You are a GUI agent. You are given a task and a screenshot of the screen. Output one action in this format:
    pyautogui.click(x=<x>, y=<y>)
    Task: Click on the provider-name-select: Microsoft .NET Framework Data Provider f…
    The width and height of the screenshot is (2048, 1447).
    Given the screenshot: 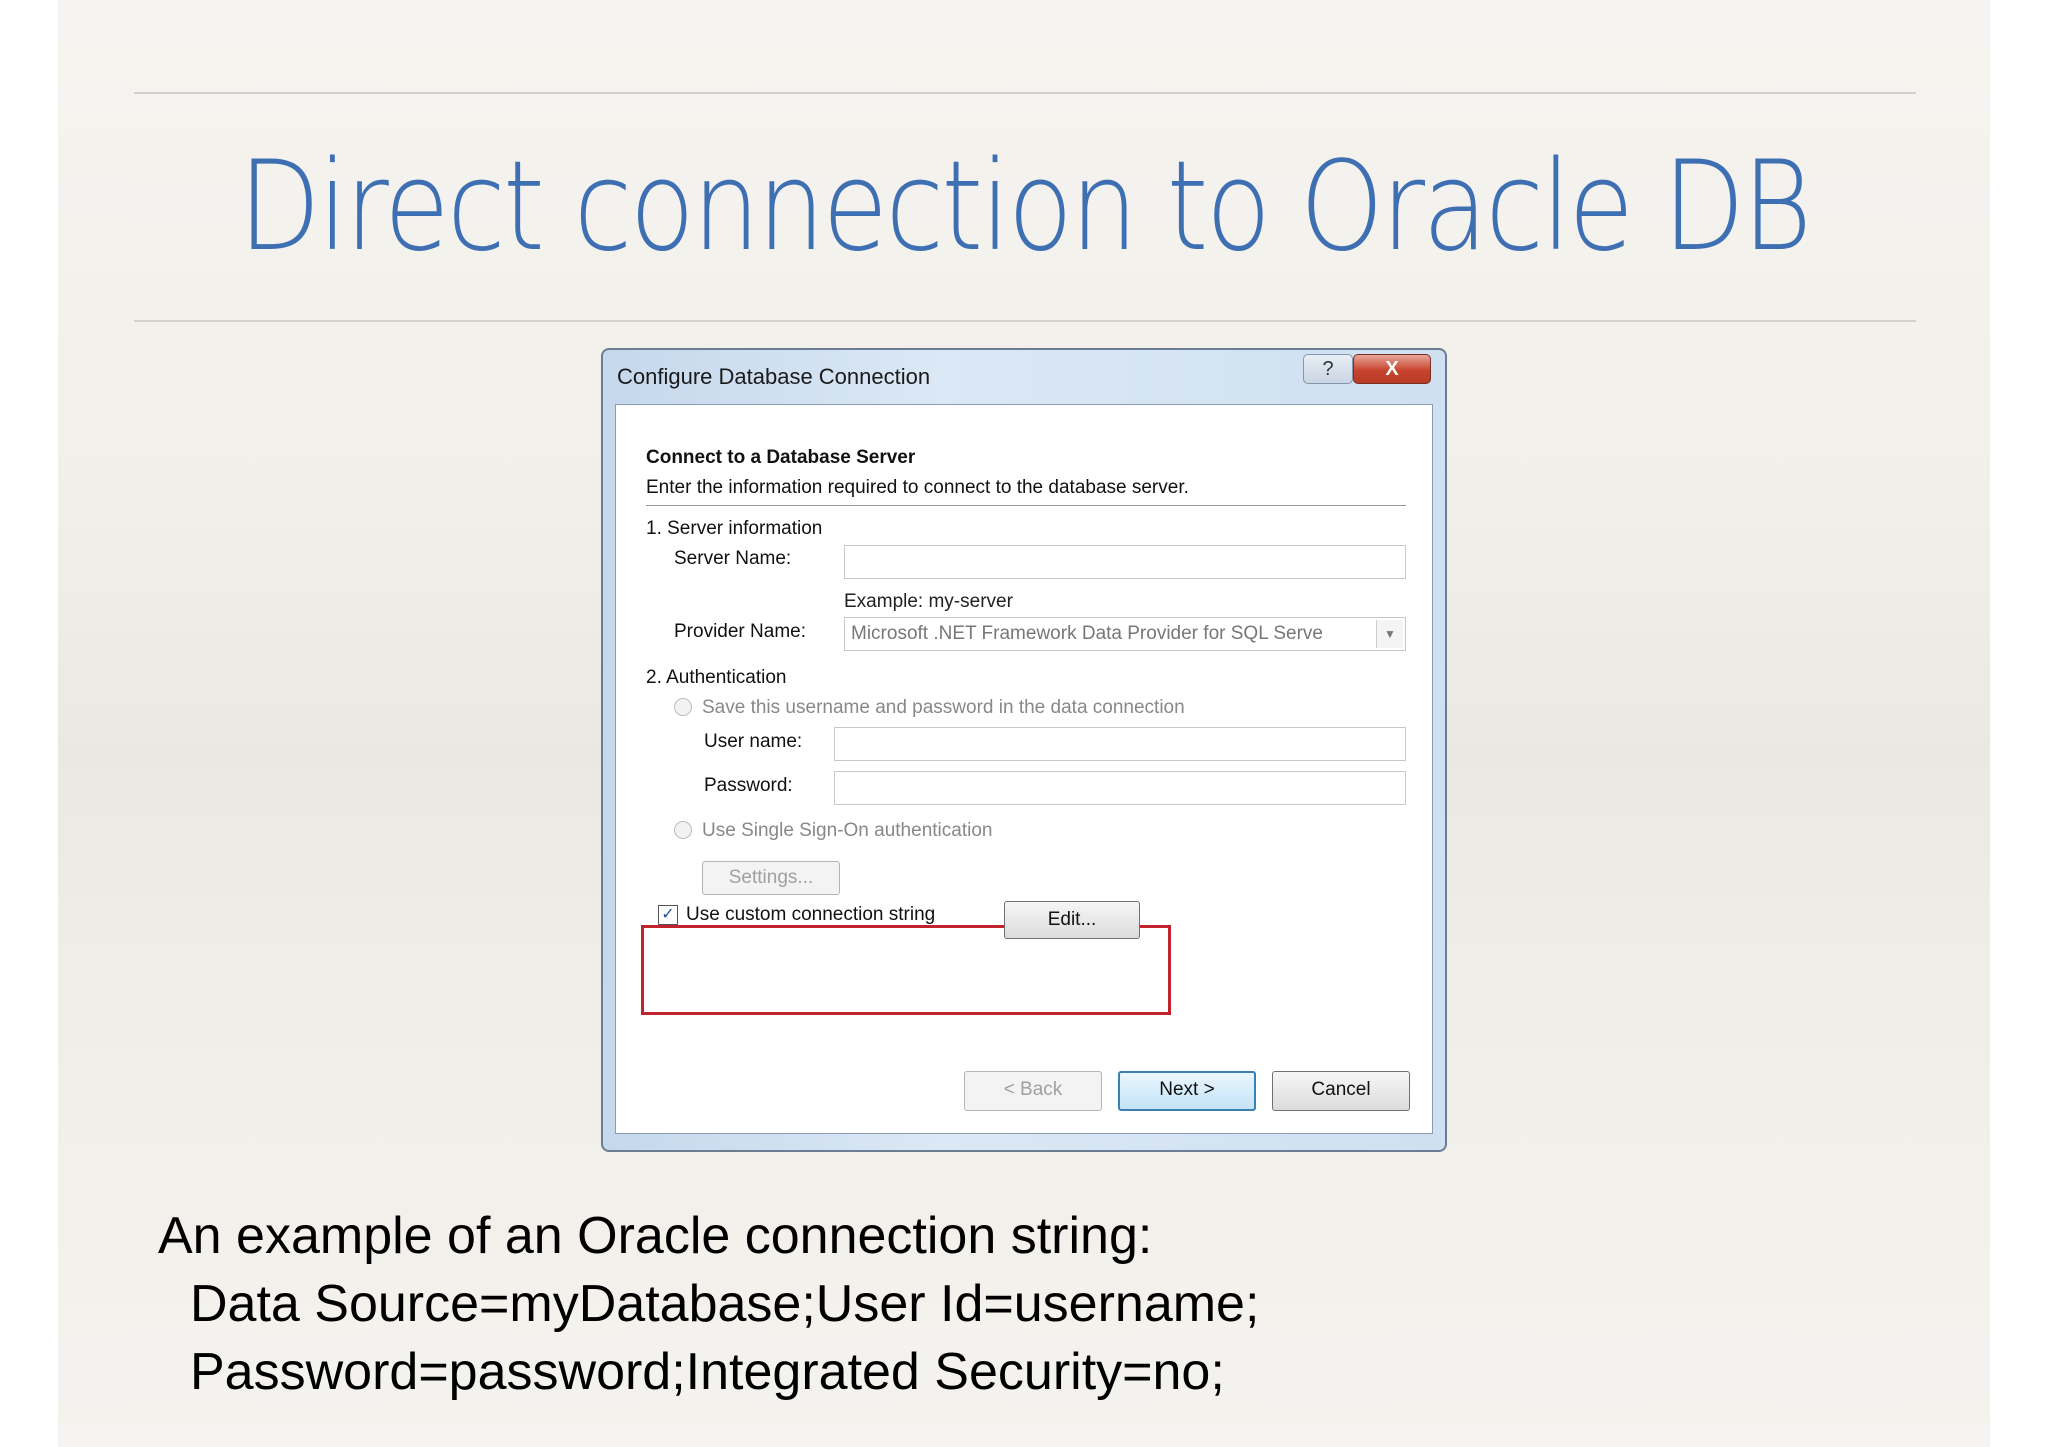 What is the action you would take?
    pyautogui.click(x=1125, y=634)
    